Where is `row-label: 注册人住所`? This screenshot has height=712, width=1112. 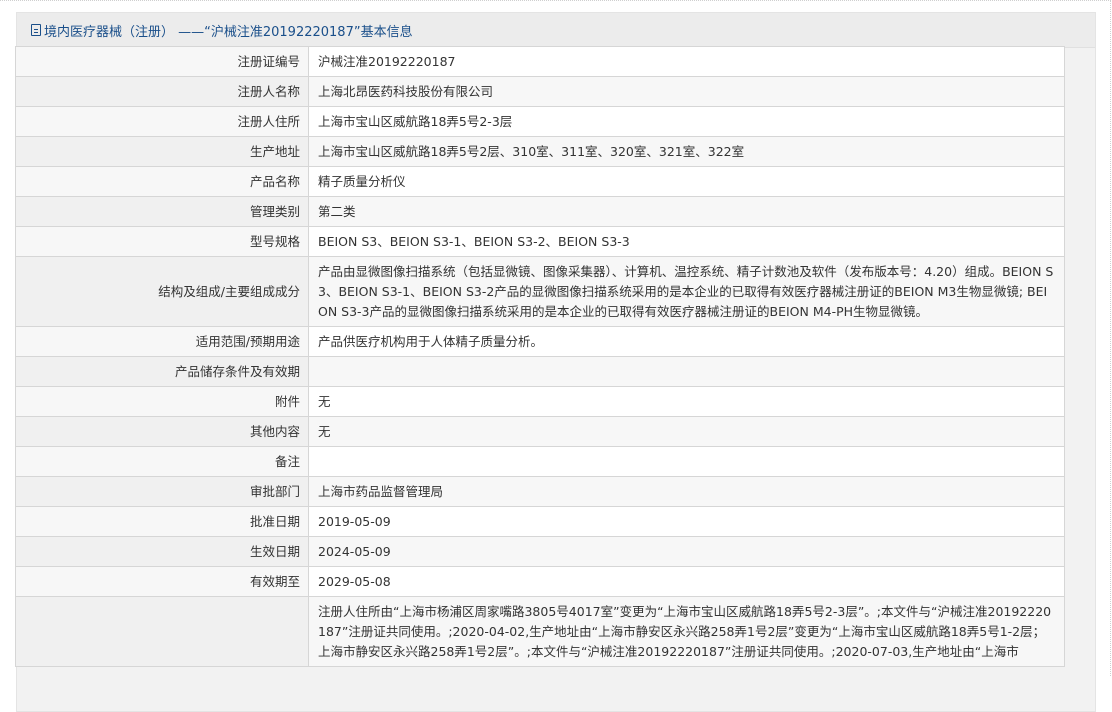
row-label: 注册人住所 is located at coordinates (162, 121).